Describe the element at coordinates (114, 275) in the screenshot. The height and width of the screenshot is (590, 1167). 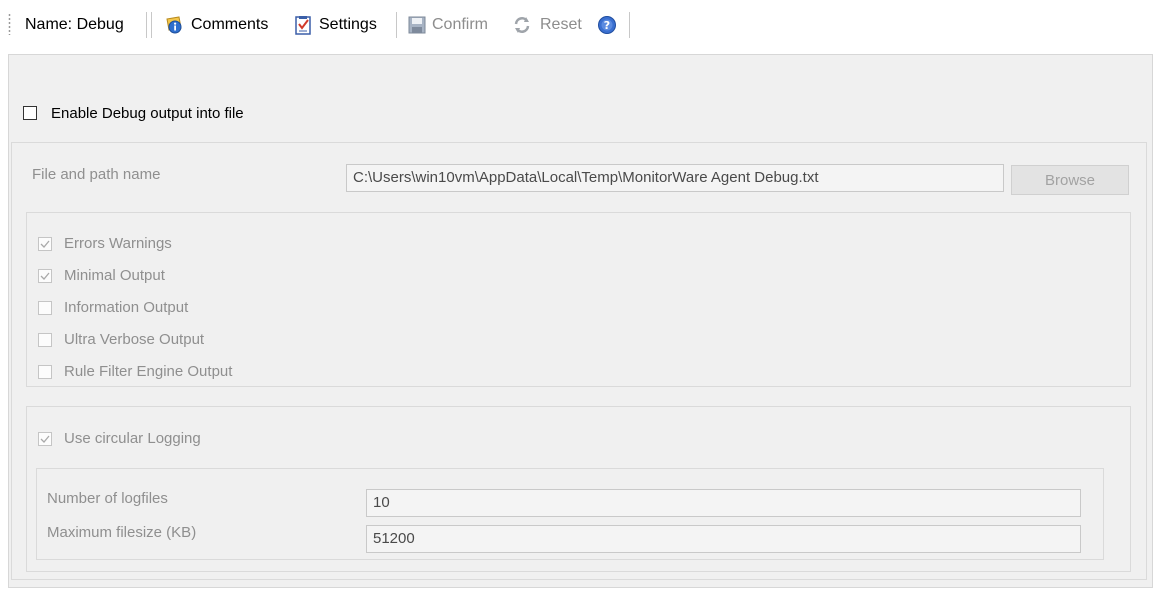
I see `minimal-output-label: Minimal Output` at that location.